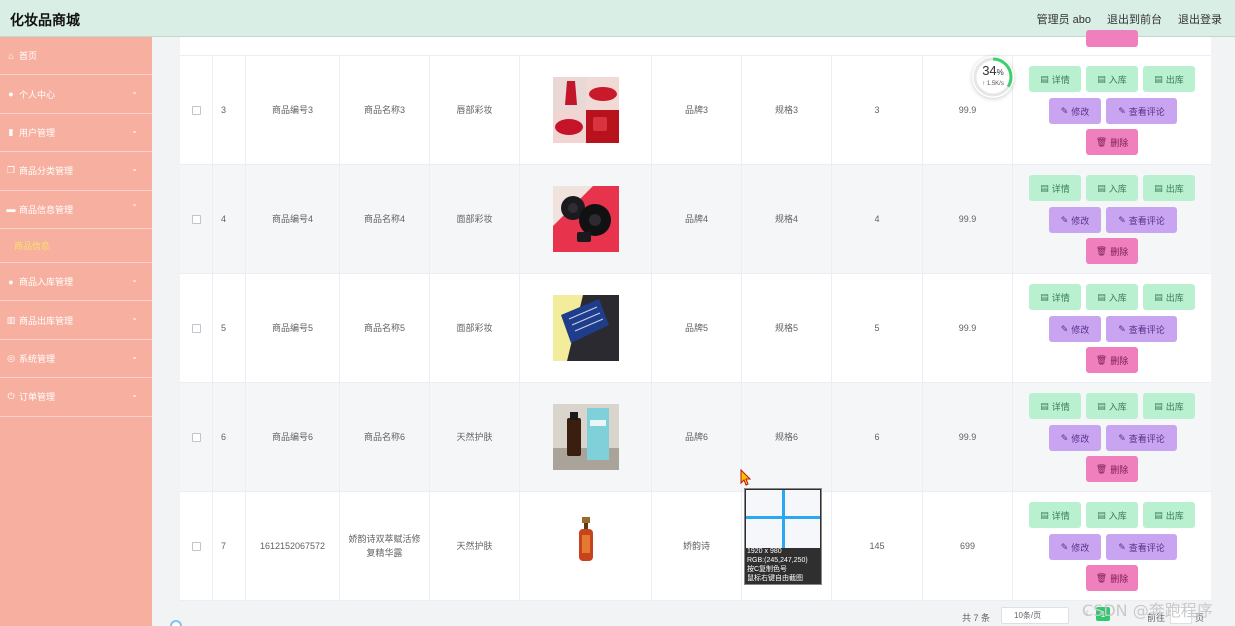  Describe the element at coordinates (76, 320) in the screenshot. I see `sidebar-item-stock-out: ▥ 商品出库管理 ⌄` at that location.